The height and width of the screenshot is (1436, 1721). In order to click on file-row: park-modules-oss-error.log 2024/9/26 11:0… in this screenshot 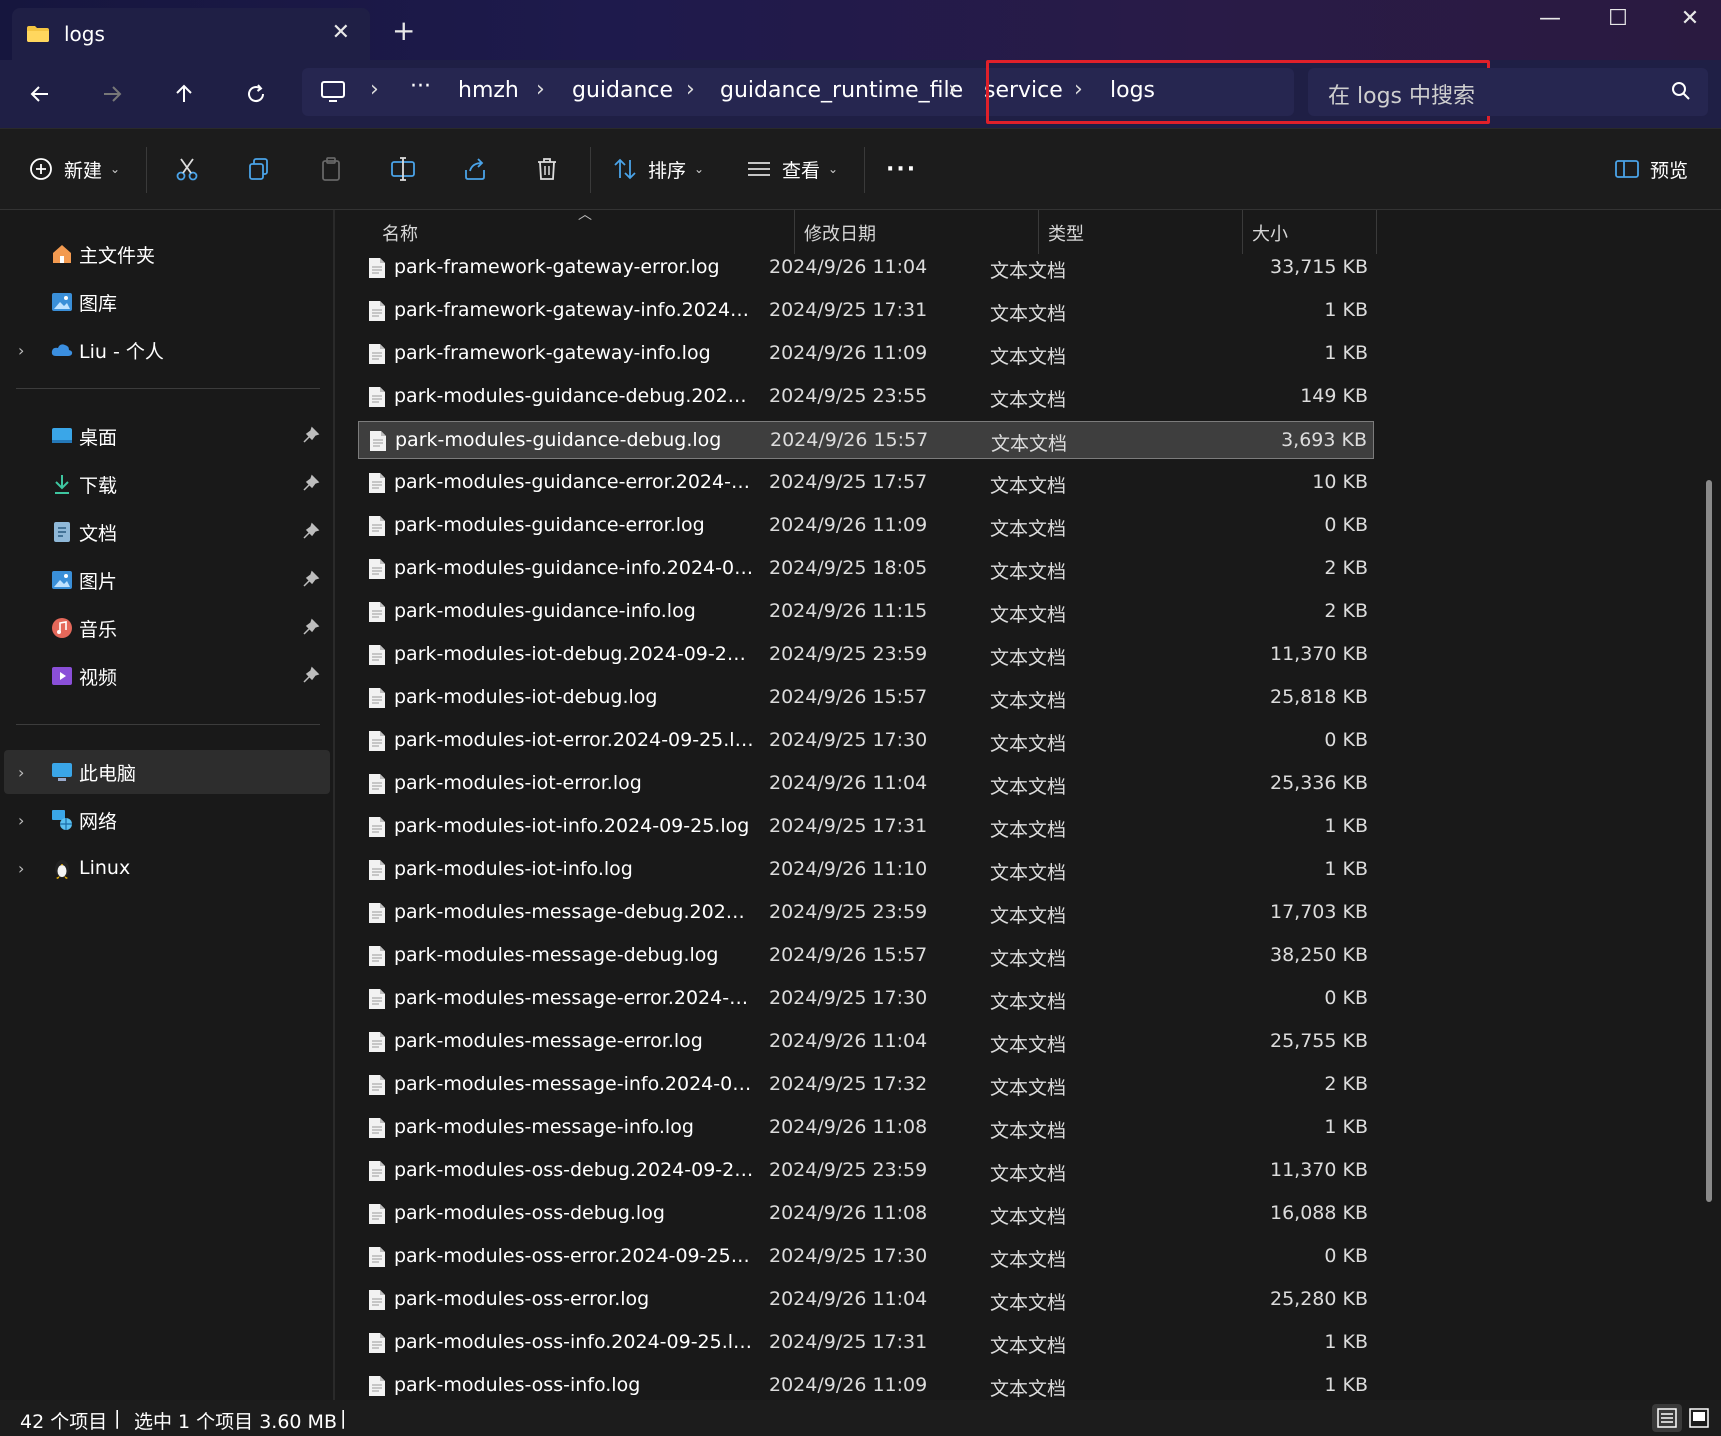, I will do `click(866, 1300)`.